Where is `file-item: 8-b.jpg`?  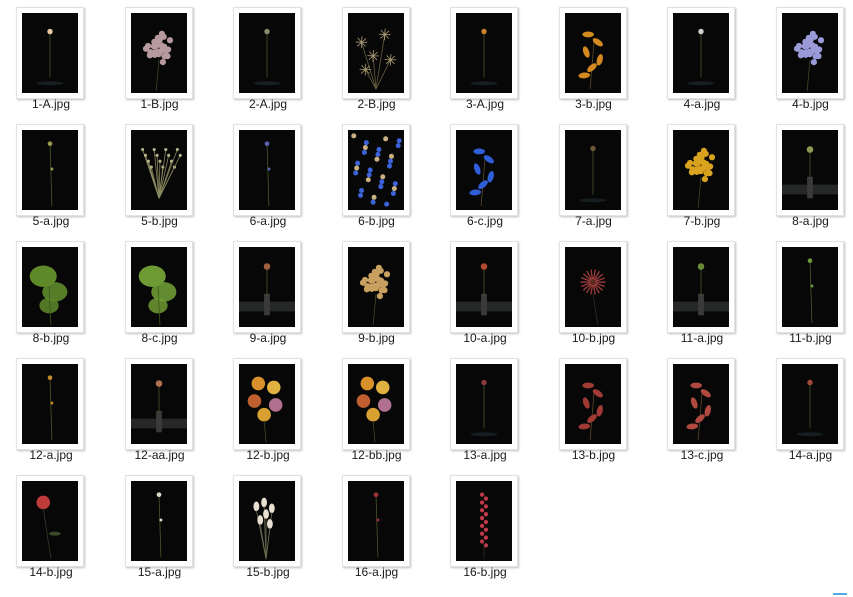 file-item: 8-b.jpg is located at coordinates (57, 290).